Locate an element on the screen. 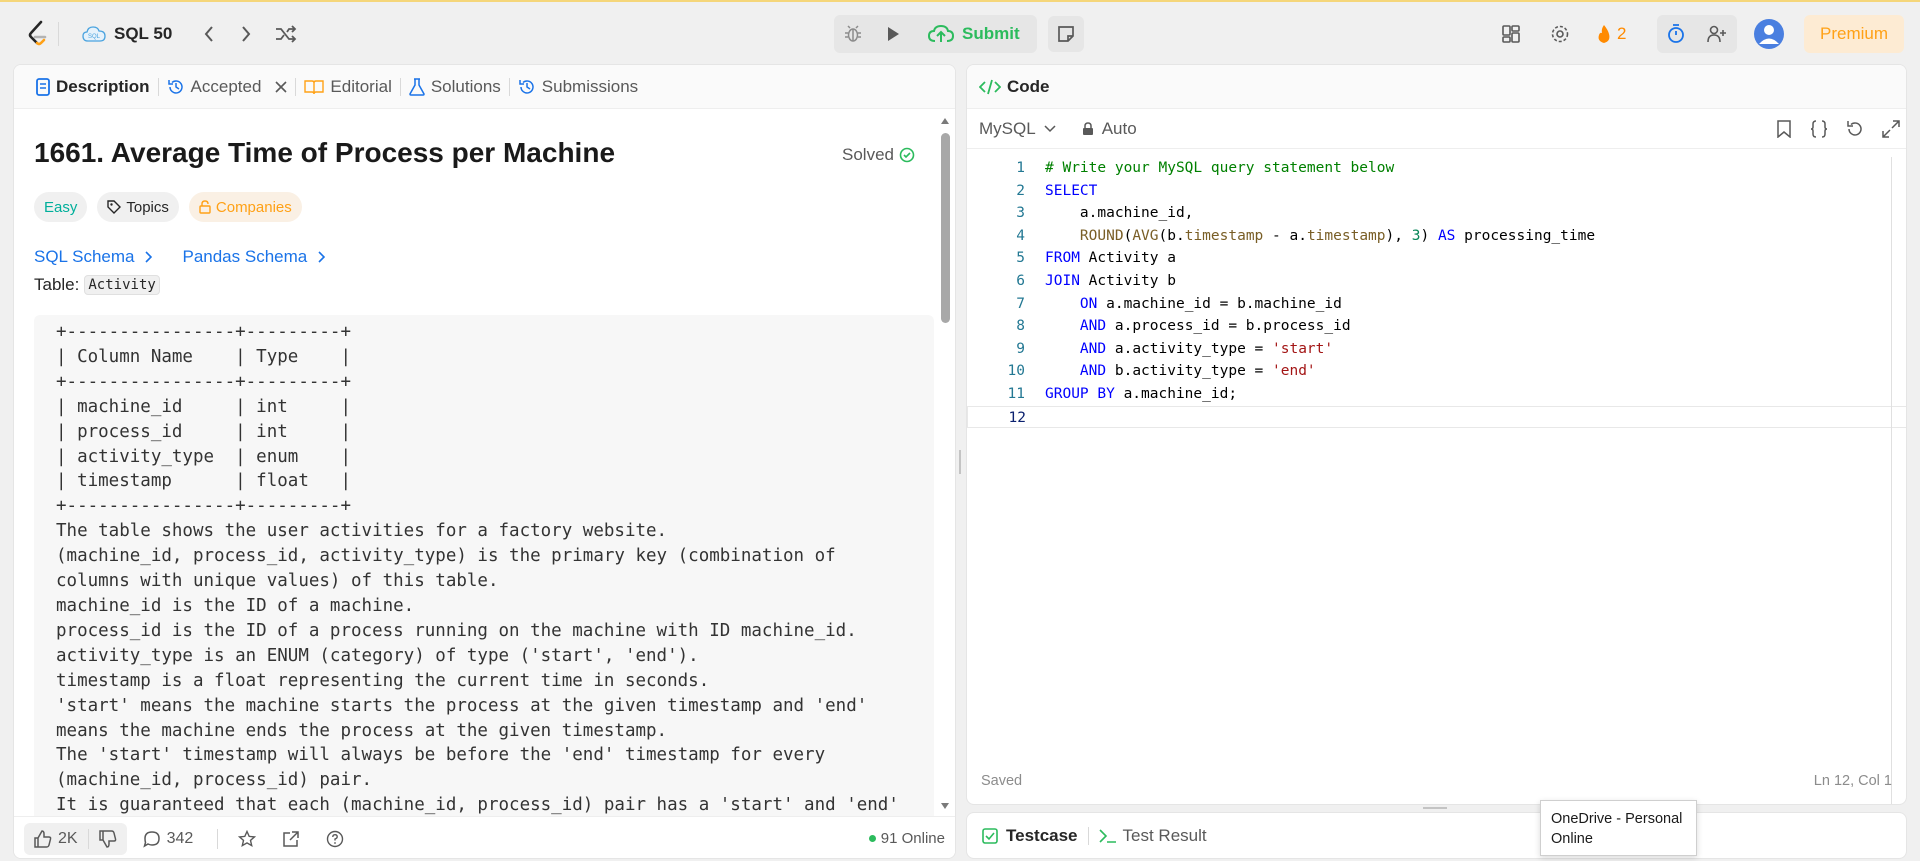 The width and height of the screenshot is (1920, 861). bookmark-icon is located at coordinates (1784, 128).